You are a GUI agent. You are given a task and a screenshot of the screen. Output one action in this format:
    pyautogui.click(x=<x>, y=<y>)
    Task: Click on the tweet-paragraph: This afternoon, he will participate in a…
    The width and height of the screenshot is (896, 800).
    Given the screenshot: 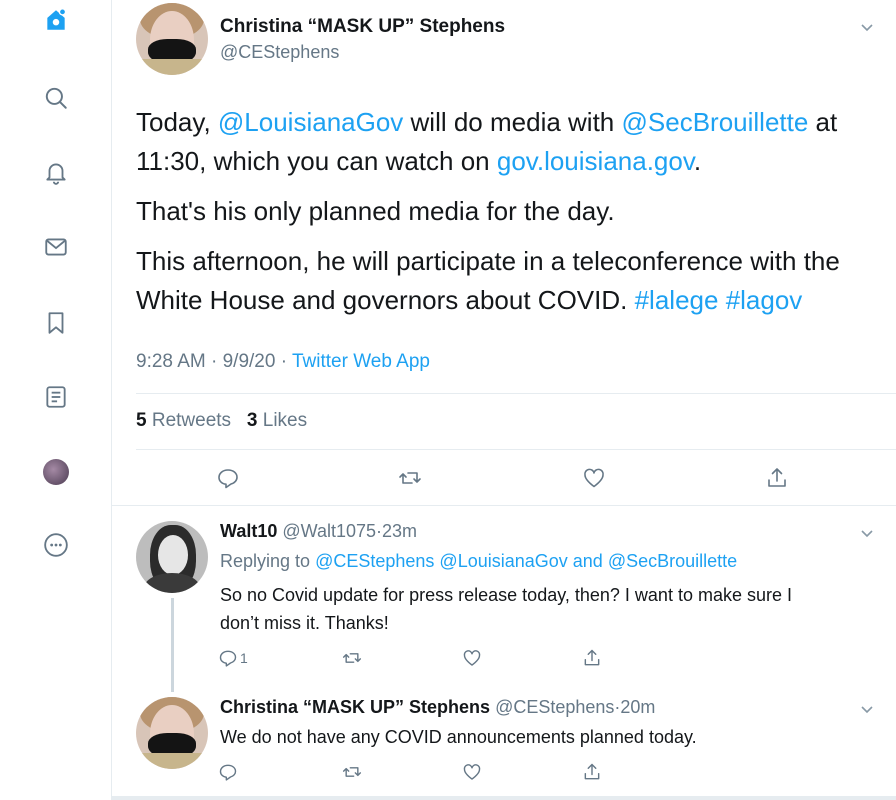 What is the action you would take?
    pyautogui.click(x=506, y=281)
    